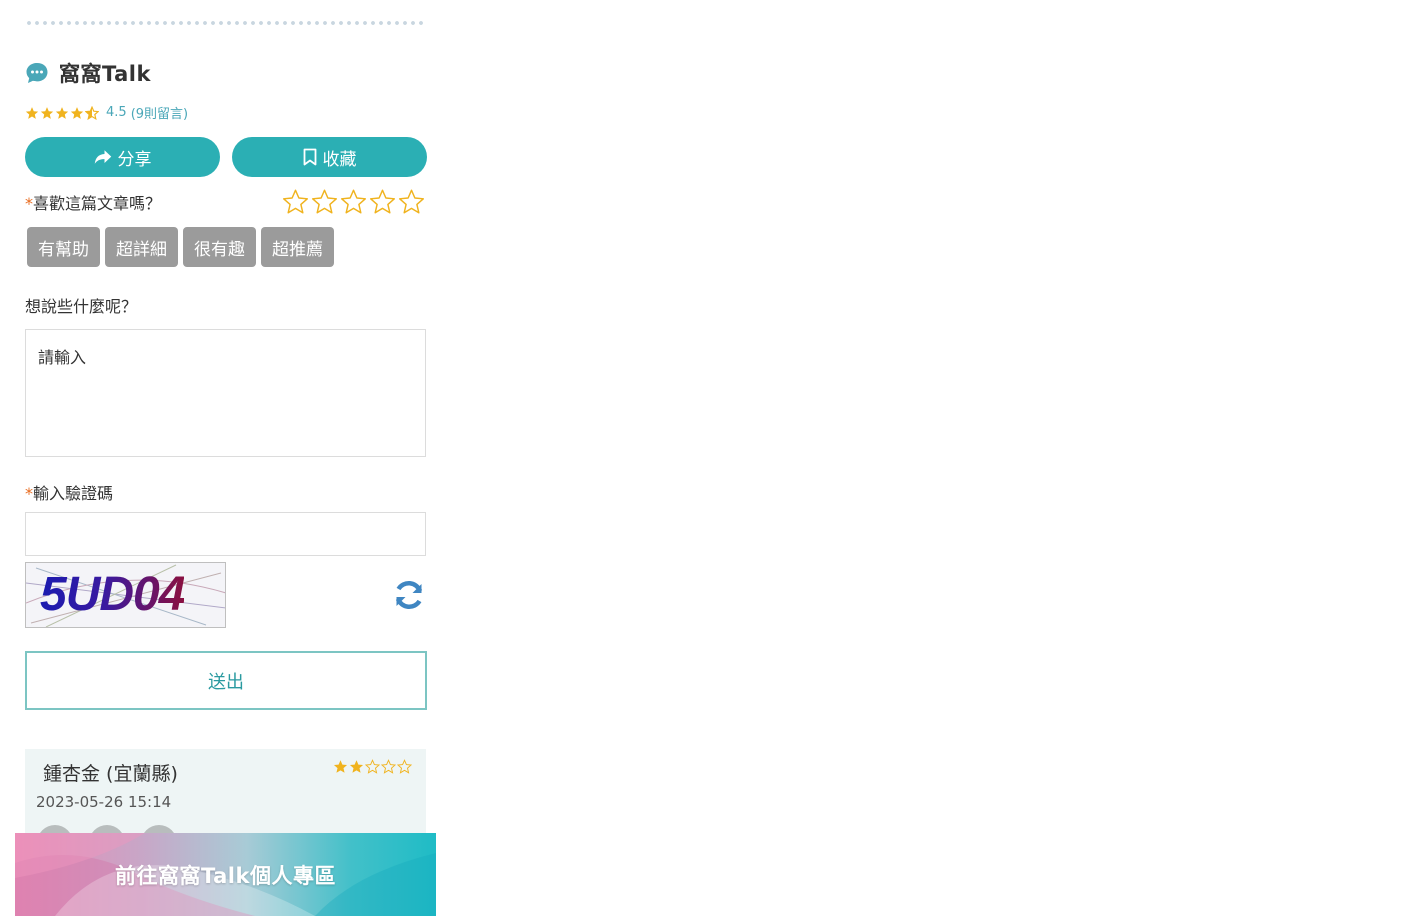 Image resolution: width=1403 pixels, height=916 pixels. I want to click on refresh-captcha-button, so click(409, 595).